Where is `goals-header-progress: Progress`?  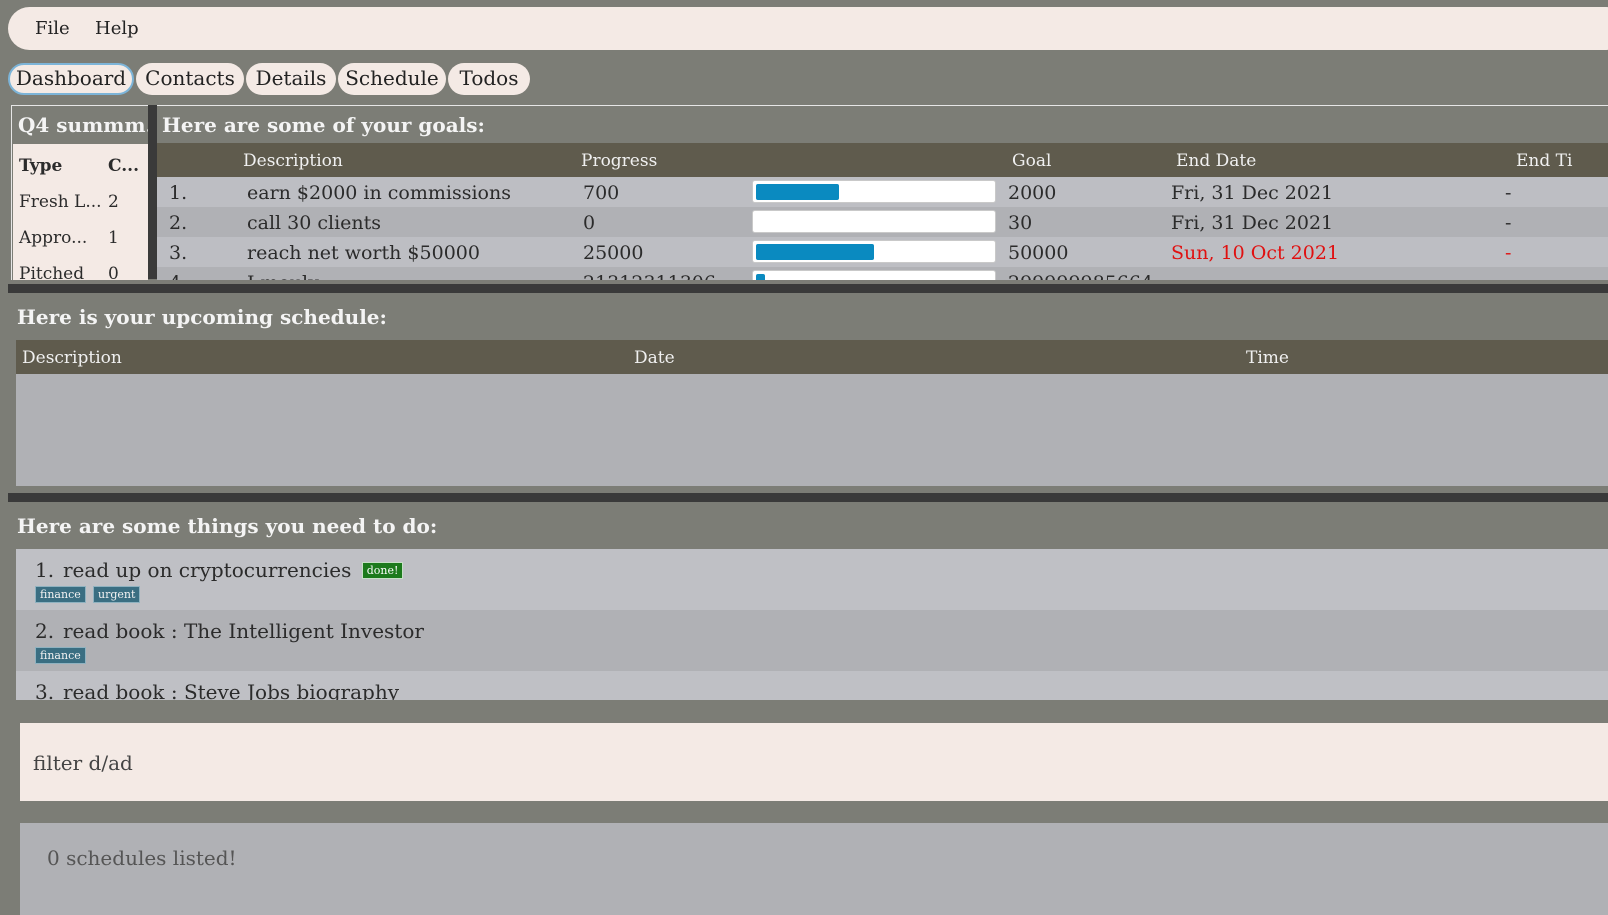
goals-header-progress: Progress is located at coordinates (619, 161).